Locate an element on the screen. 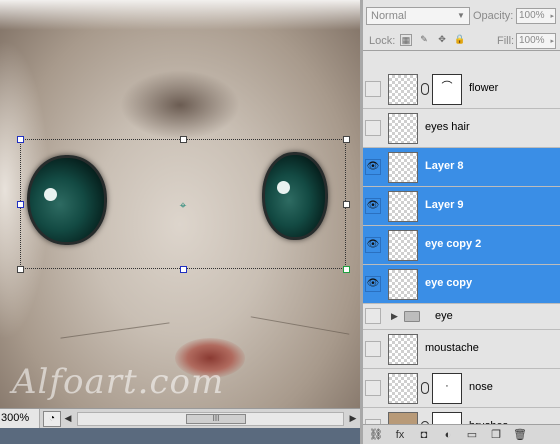 The width and height of the screenshot is (560, 444). fx-icon: fx is located at coordinates (400, 435).